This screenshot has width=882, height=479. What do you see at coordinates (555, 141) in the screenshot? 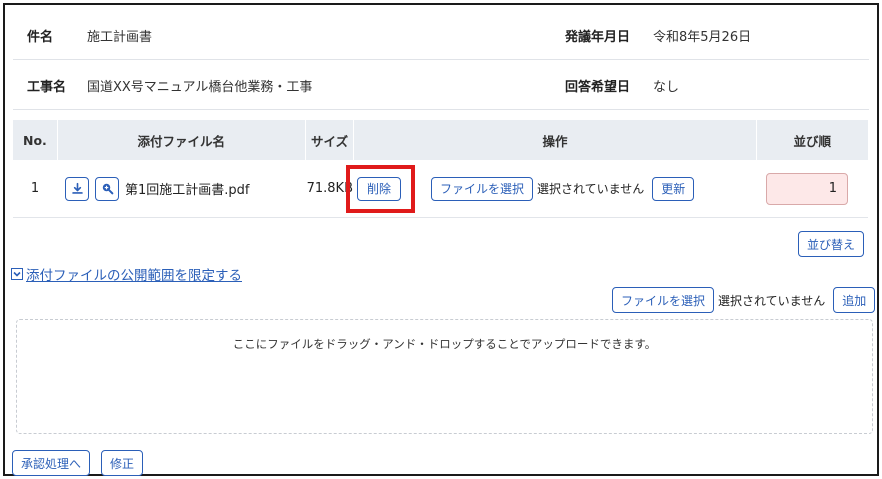
I see `header-ops: 操作` at bounding box center [555, 141].